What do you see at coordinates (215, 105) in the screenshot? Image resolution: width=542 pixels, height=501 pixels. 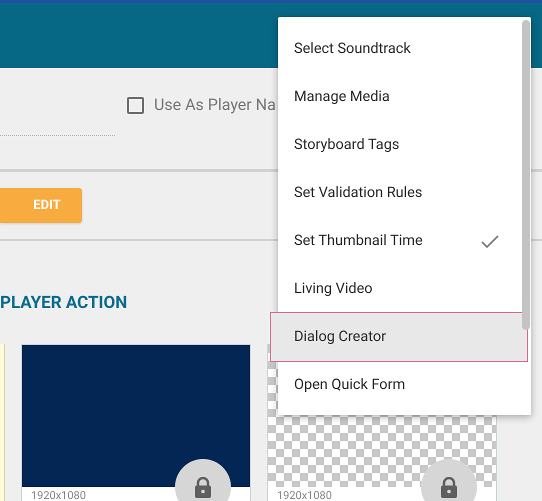 I see `checkbox-label: Use As Player Na` at bounding box center [215, 105].